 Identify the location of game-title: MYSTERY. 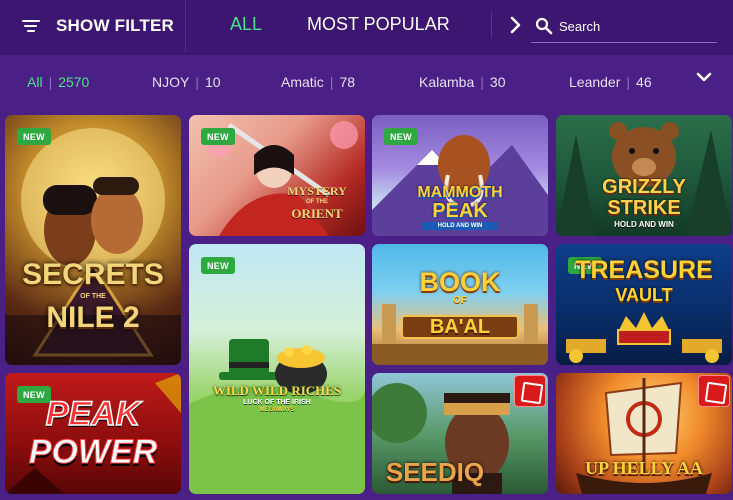
(317, 191).